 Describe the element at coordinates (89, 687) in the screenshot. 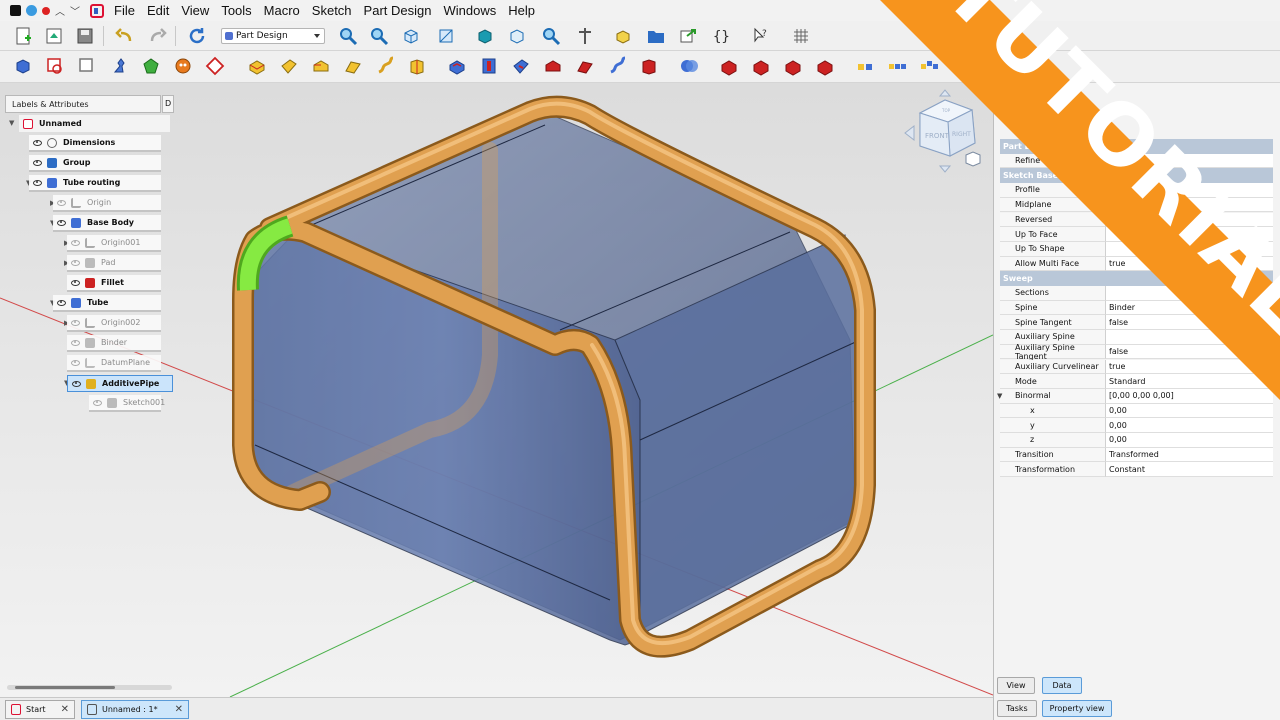

I see `tree-horizontal-scrollbar` at that location.